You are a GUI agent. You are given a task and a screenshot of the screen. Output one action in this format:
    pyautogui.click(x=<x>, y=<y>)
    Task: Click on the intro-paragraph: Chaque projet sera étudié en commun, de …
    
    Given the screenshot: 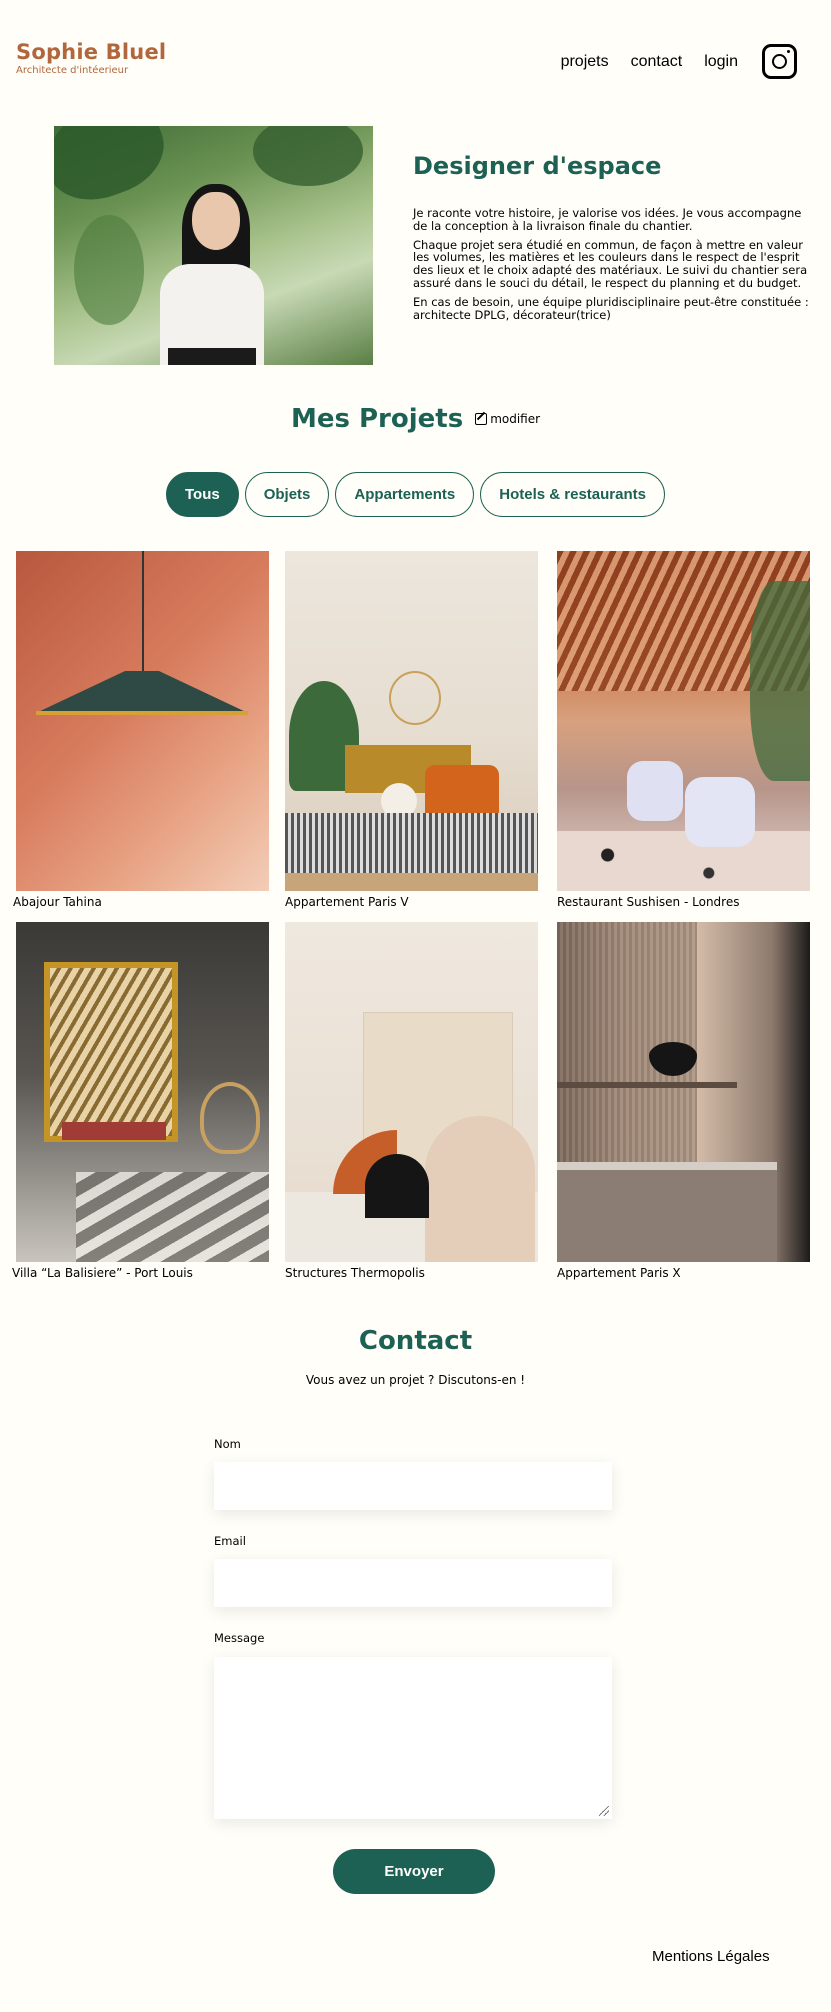 What is the action you would take?
    pyautogui.click(x=610, y=263)
    